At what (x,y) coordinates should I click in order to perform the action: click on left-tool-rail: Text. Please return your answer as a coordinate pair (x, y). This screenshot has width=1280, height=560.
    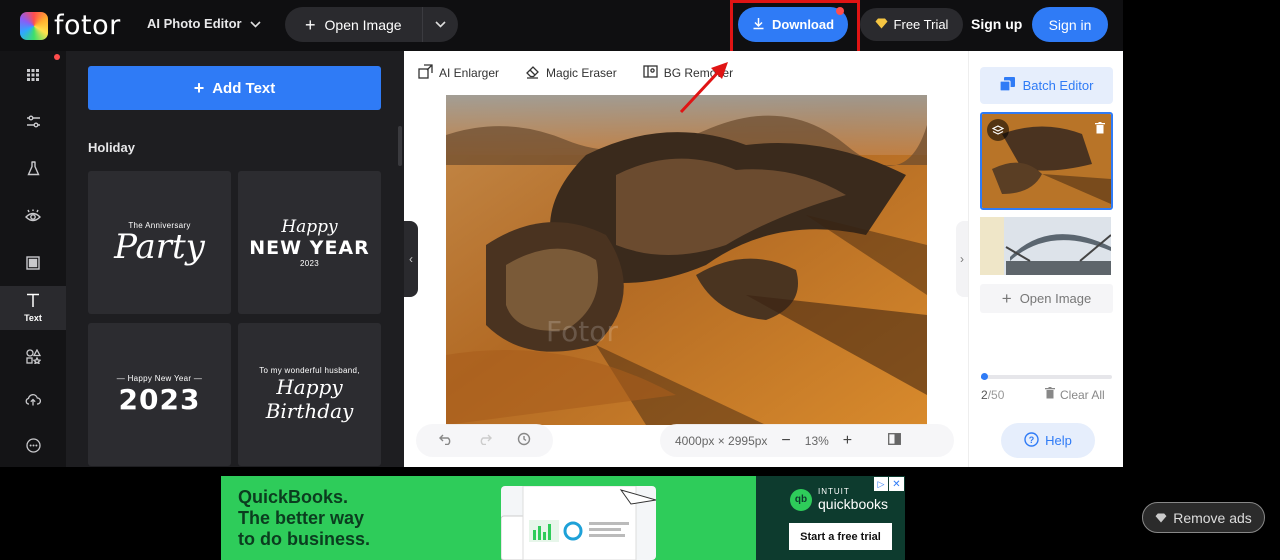
    Looking at the image, I should click on (33, 259).